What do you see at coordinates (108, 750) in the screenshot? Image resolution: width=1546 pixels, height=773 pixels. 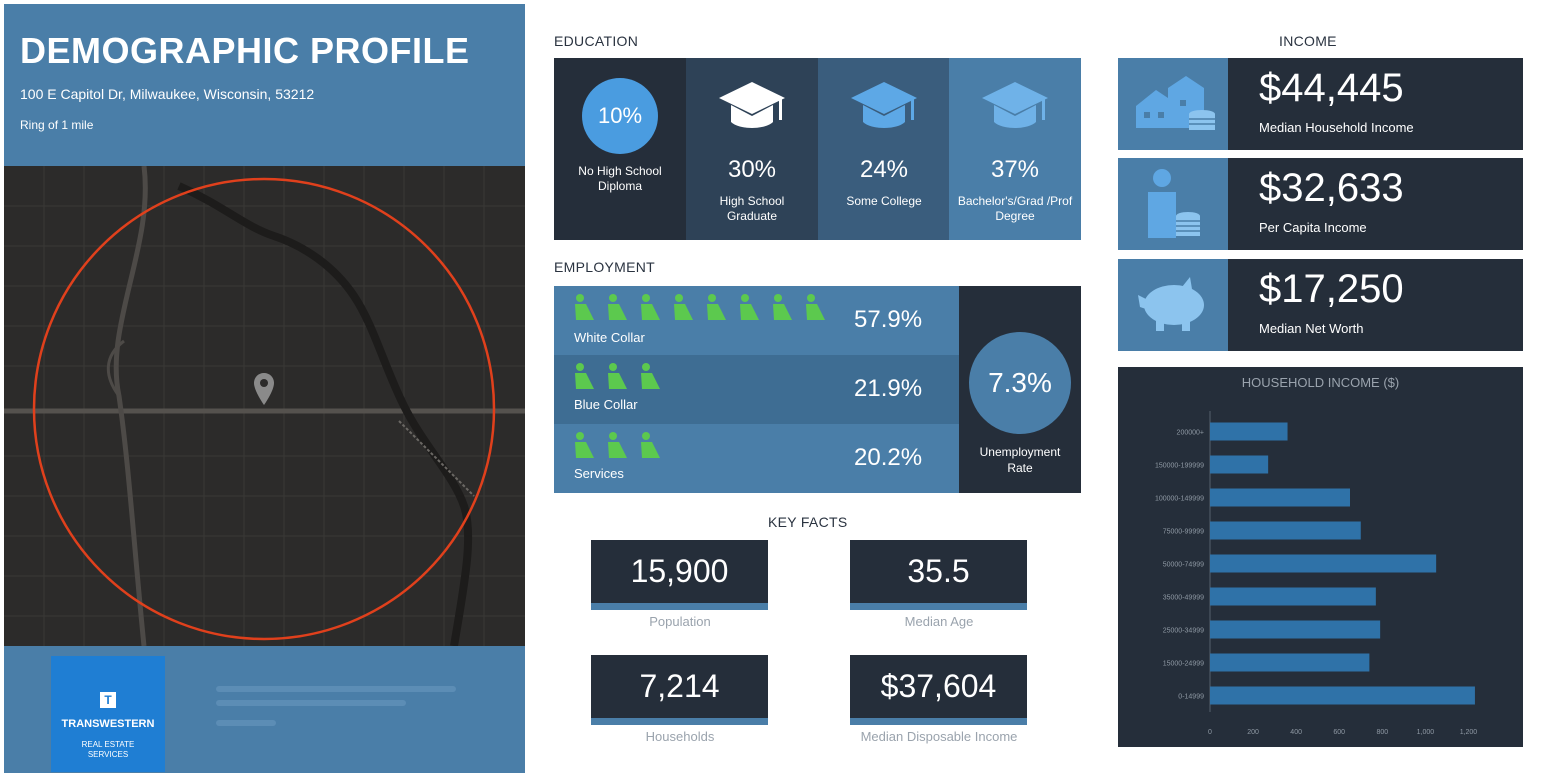 I see `logo-subtitle: REAL ESTATE SERVICES` at bounding box center [108, 750].